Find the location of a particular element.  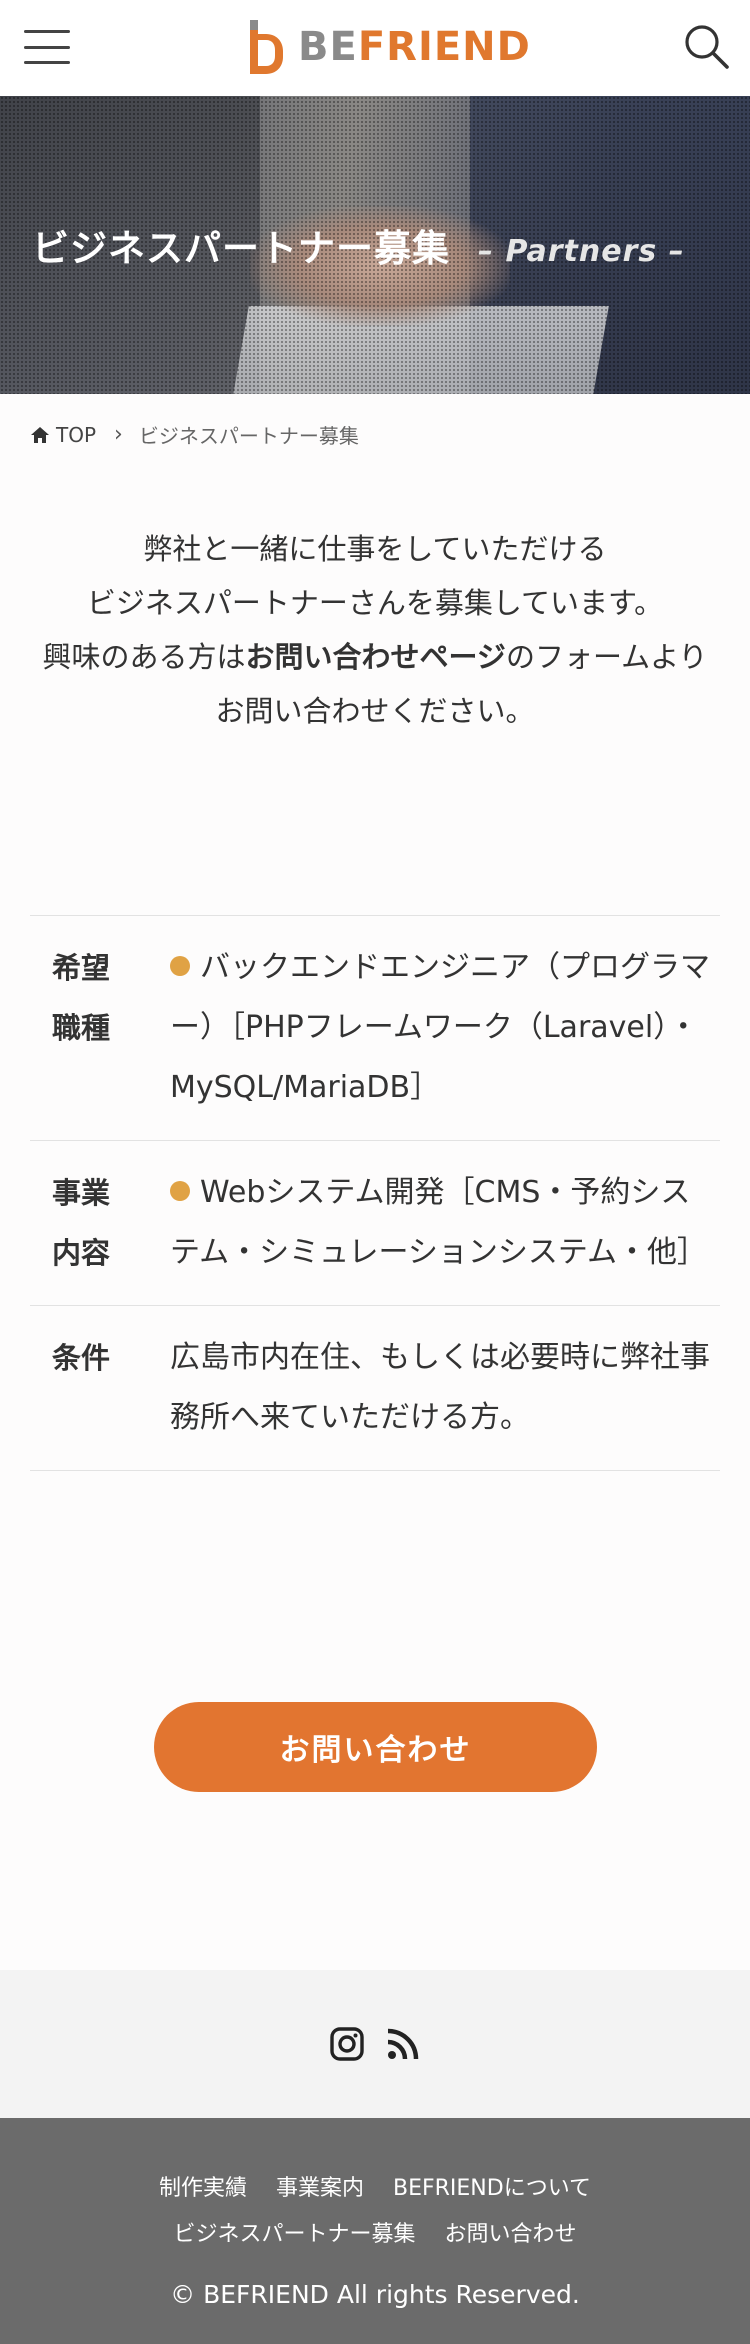

footer-link-works: 制作実績 is located at coordinates (203, 2188).